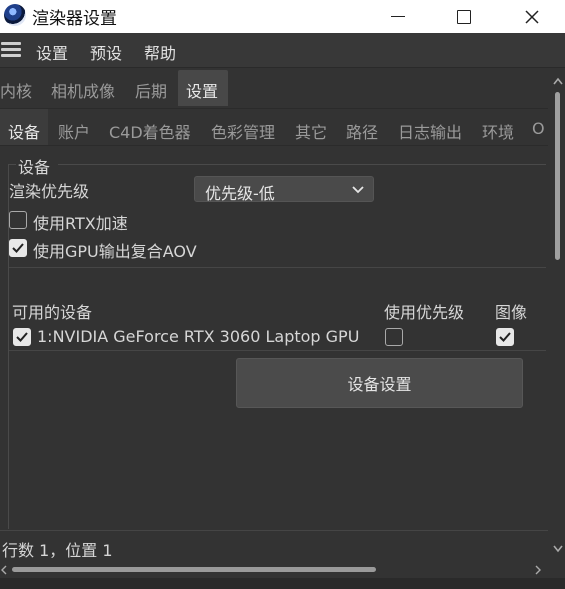 The height and width of the screenshot is (589, 565). I want to click on tab-paths: 路径, so click(362, 127).